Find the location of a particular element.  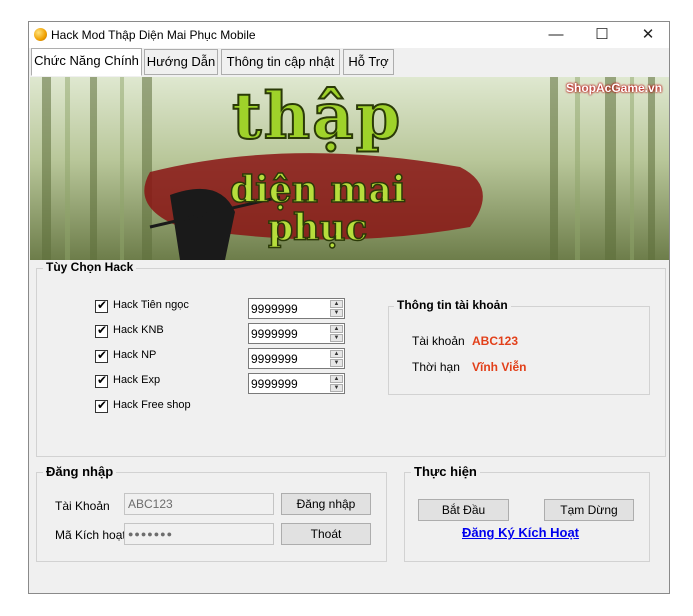

account-label: Tài khoản is located at coordinates (438, 341).